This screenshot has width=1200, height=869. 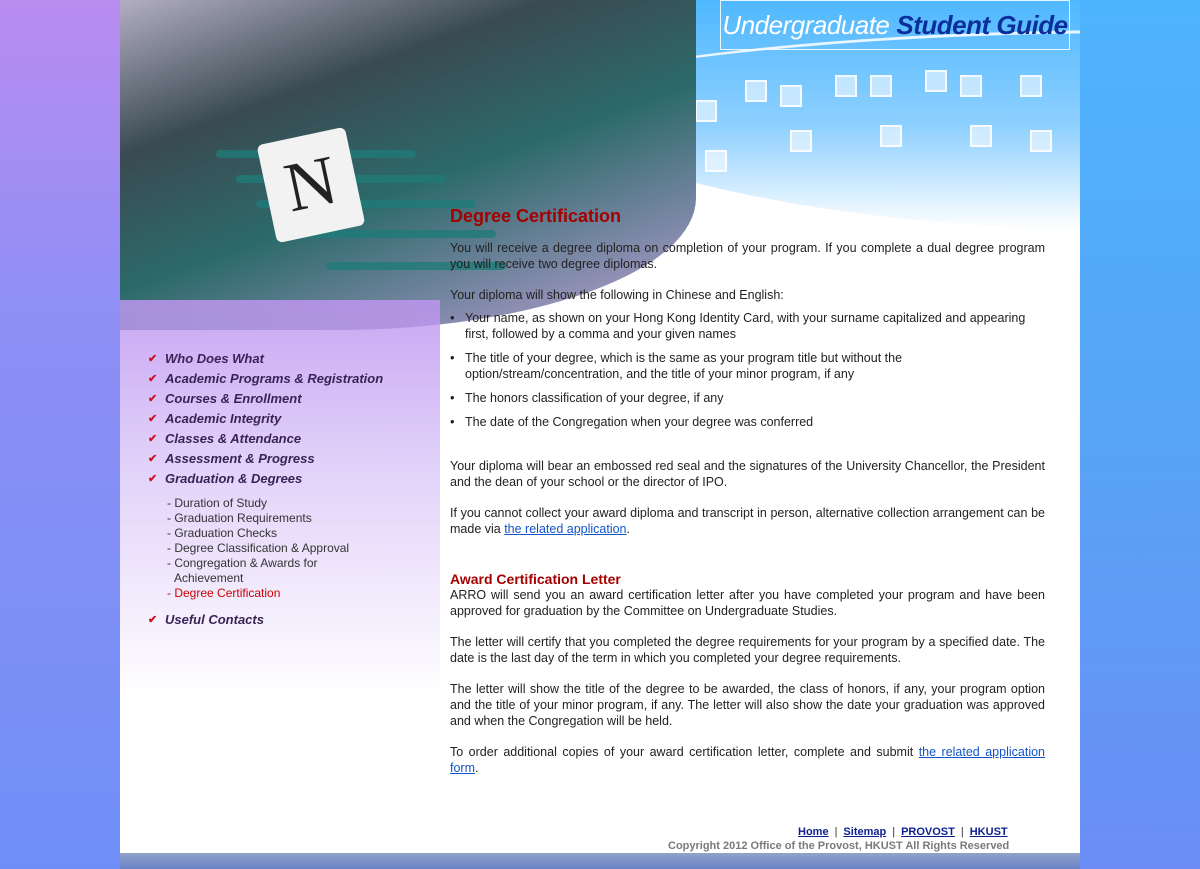 I want to click on nav-item-label: Academic Programs & Registration, so click(x=274, y=378).